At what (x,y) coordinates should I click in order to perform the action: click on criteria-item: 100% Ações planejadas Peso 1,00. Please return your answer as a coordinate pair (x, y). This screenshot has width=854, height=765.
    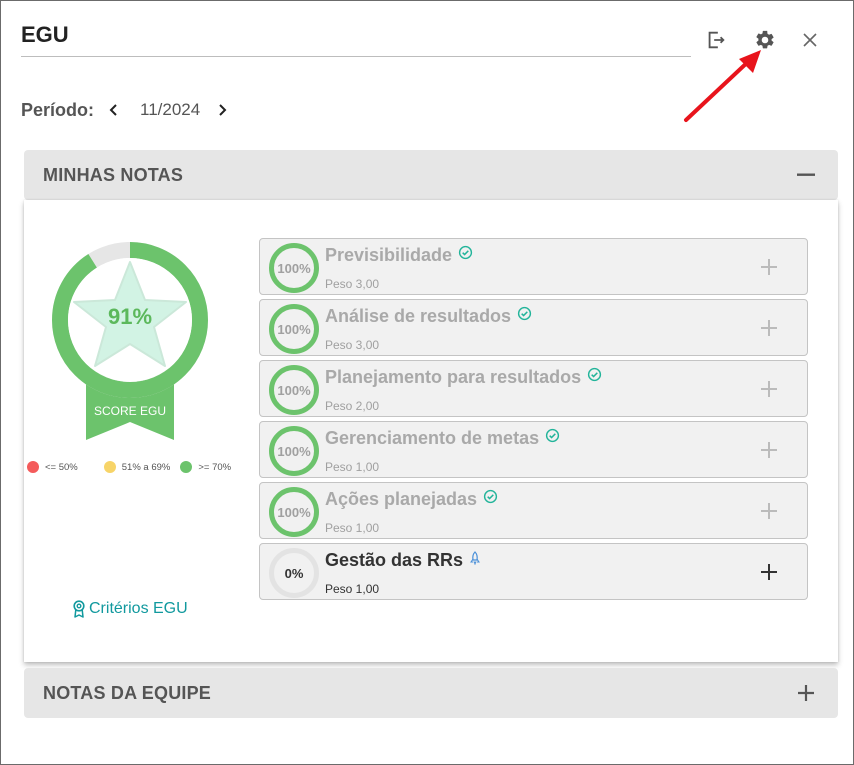
    Looking at the image, I should click on (533, 510).